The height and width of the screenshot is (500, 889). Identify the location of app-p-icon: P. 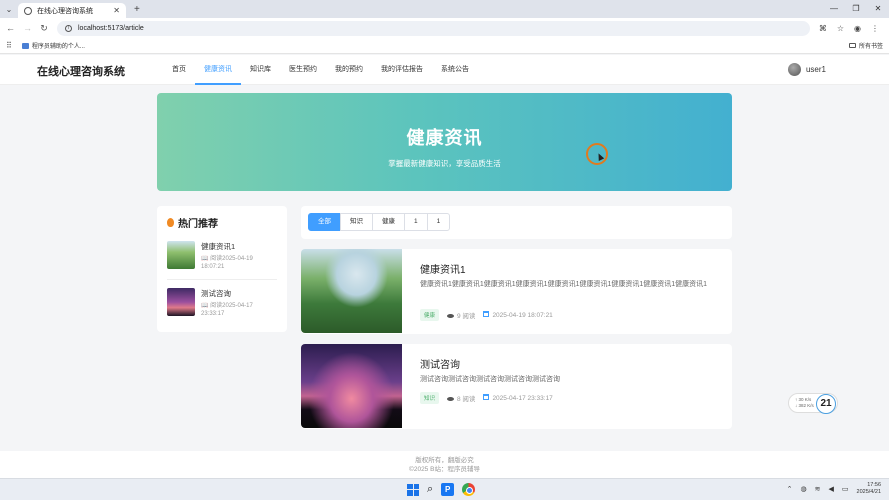
(448, 489).